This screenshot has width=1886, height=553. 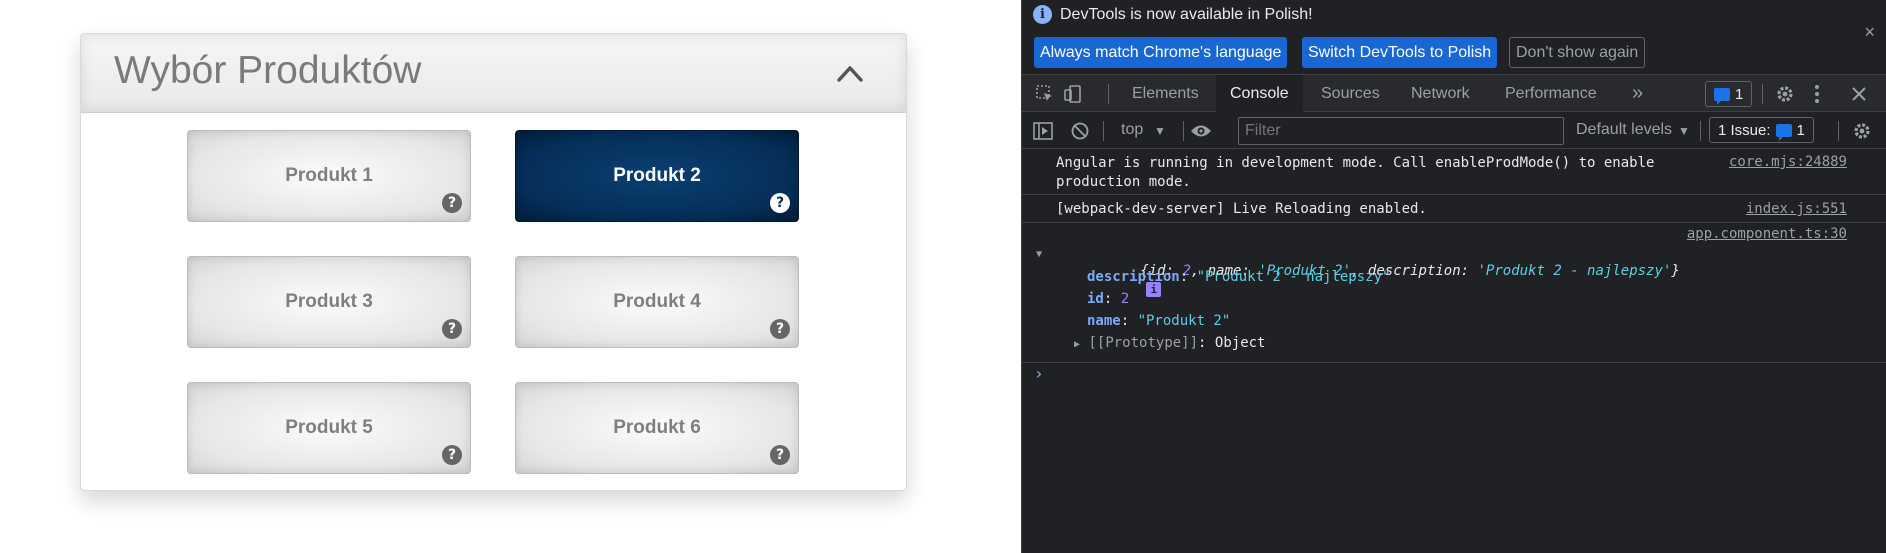 What do you see at coordinates (1869, 32) in the screenshot?
I see `close-icon: ×` at bounding box center [1869, 32].